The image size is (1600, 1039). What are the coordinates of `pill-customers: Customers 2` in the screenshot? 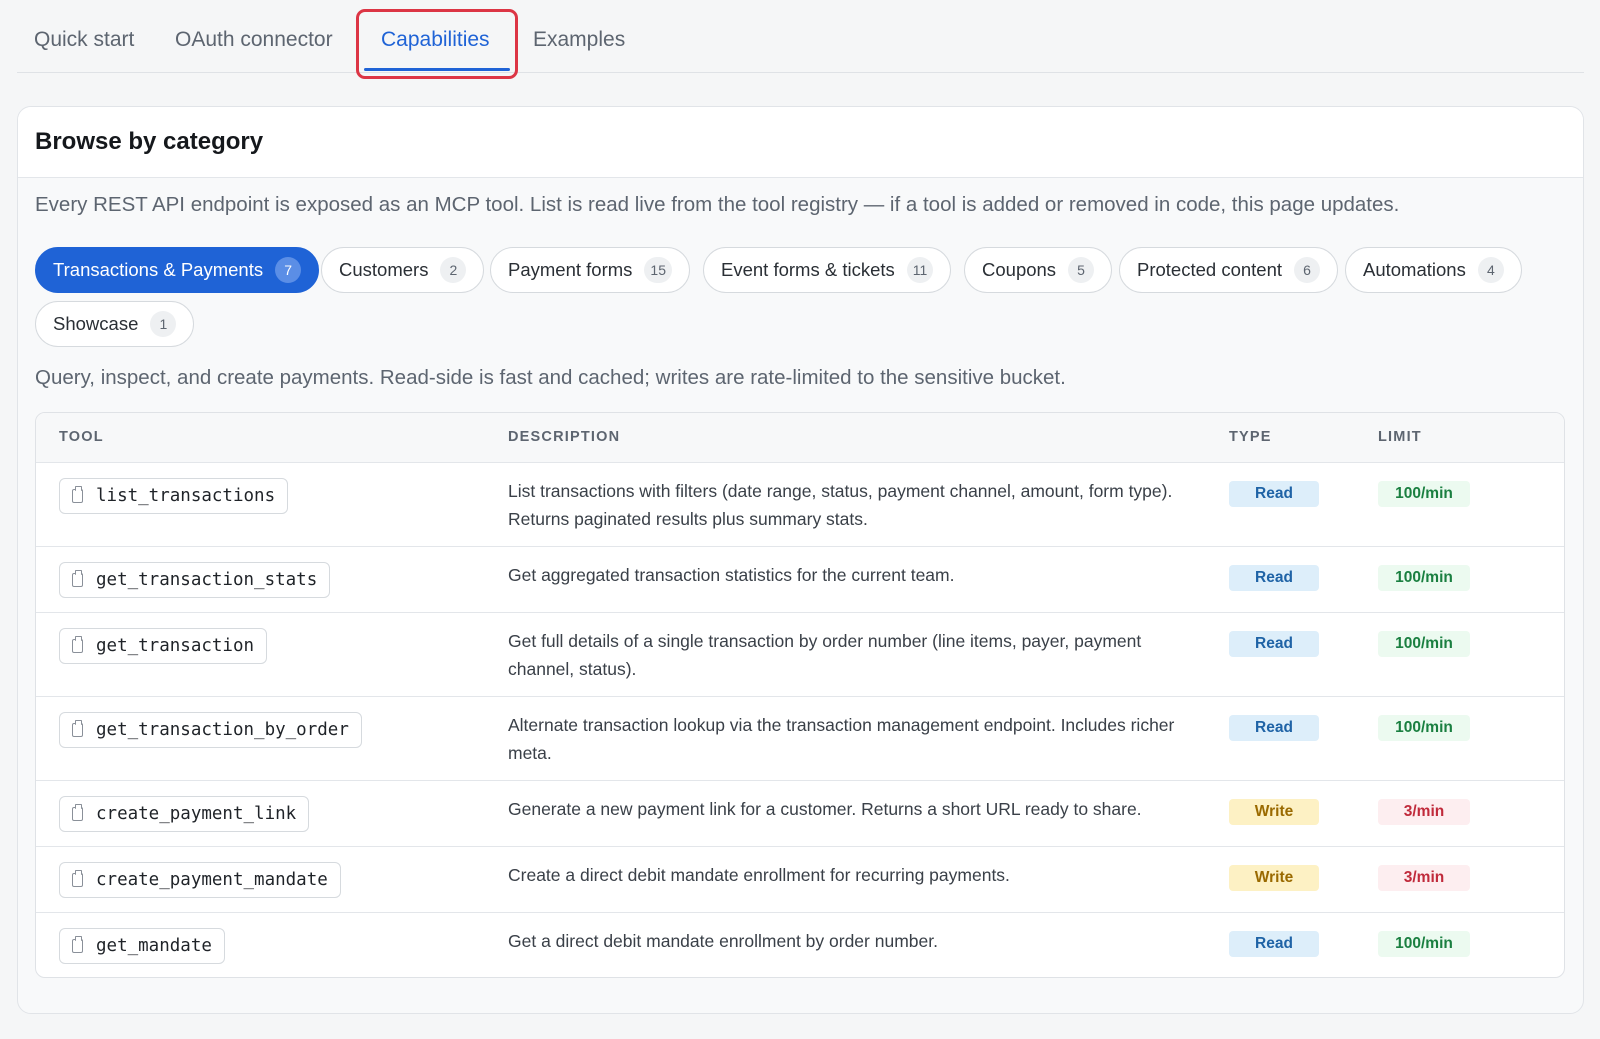 It's located at (403, 270).